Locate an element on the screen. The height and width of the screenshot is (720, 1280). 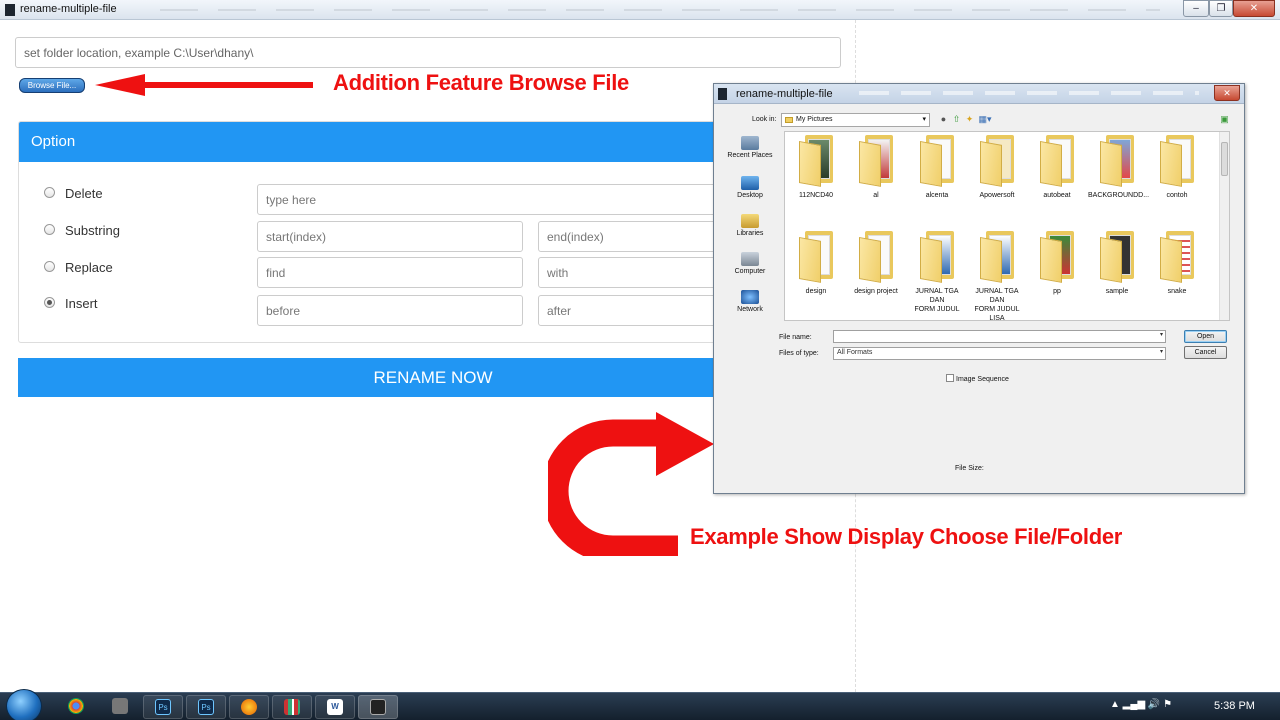
file-list-scrollbar is located at coordinates (1224, 226).